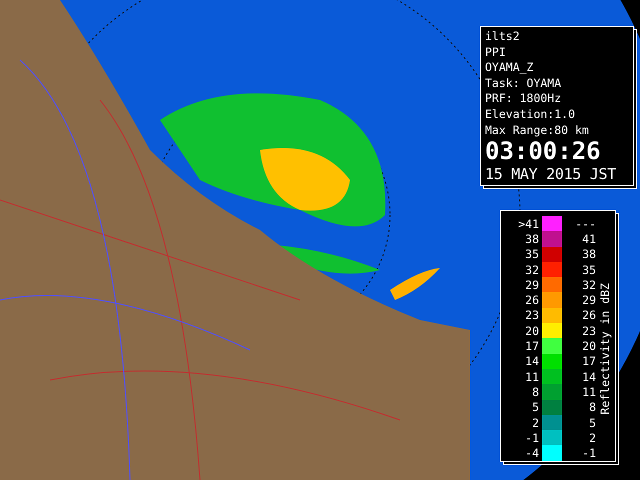  I want to click on info-text: OYAMA_Z, so click(509, 68).